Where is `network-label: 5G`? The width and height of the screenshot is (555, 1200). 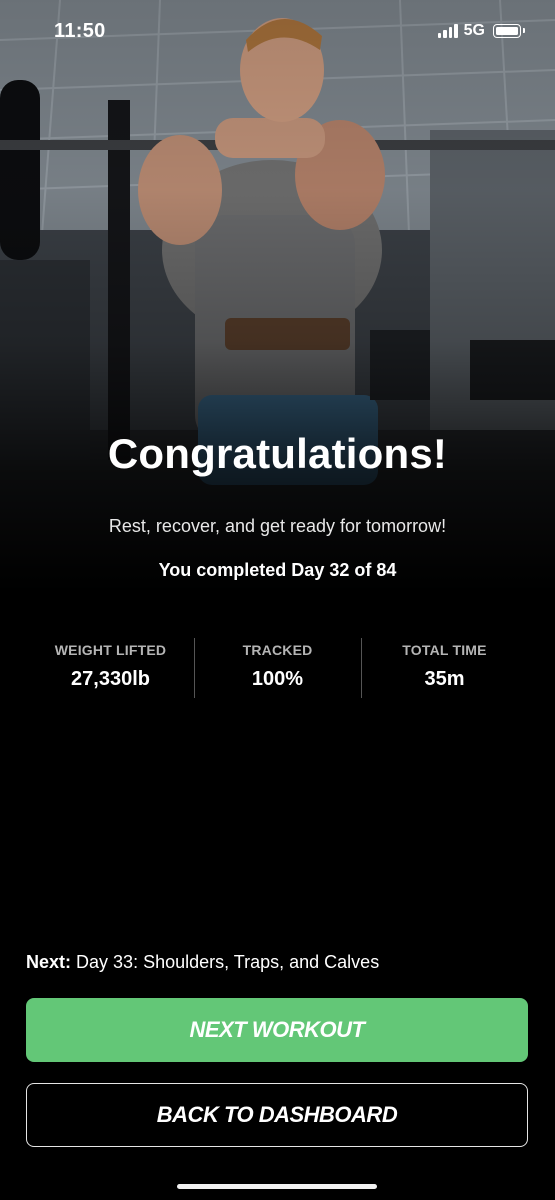
network-label: 5G is located at coordinates (474, 30).